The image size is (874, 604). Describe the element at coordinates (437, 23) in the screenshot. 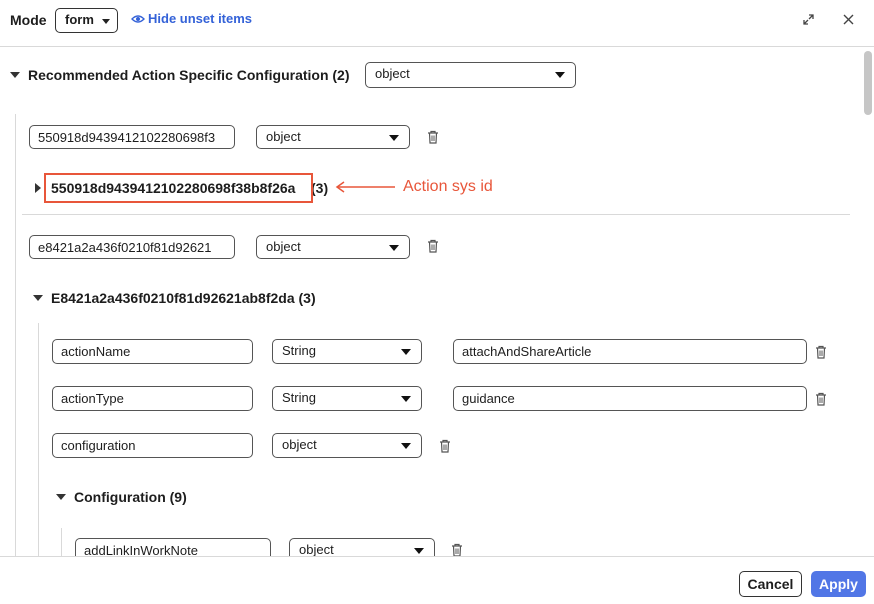

I see `dialog-header: Mode form Hide unset items` at that location.